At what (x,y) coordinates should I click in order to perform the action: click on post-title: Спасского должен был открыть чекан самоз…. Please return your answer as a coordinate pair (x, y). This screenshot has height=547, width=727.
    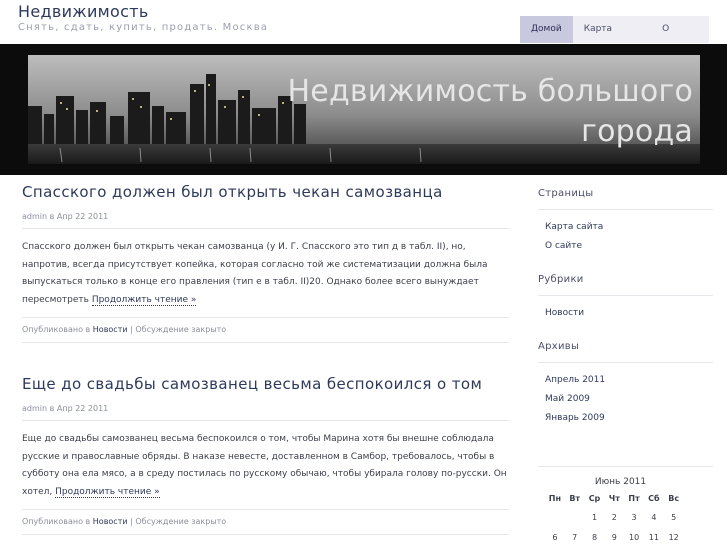
    Looking at the image, I should click on (265, 192).